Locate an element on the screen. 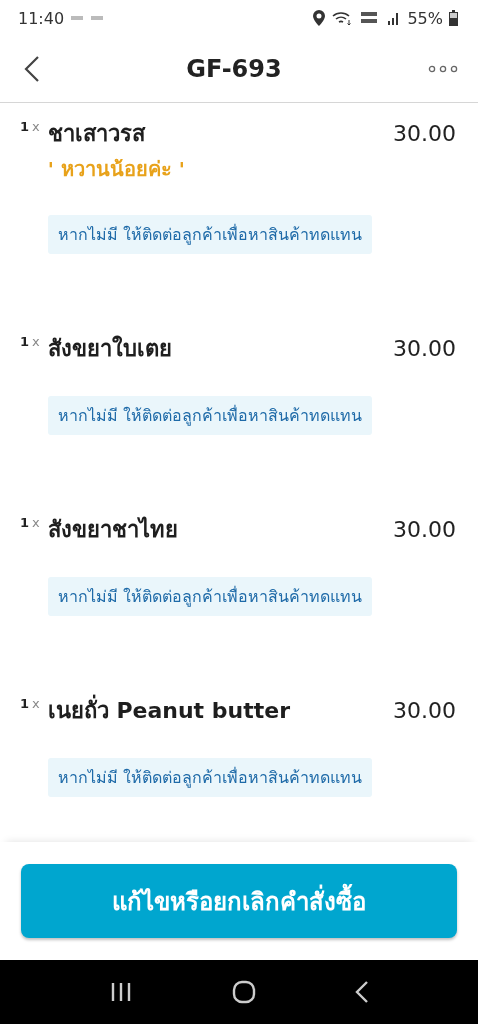 The width and height of the screenshot is (478, 1024). edit-cancel-order-button: แก้ไขหรือยกเลิกคำสั่งซื้อ is located at coordinates (239, 901).